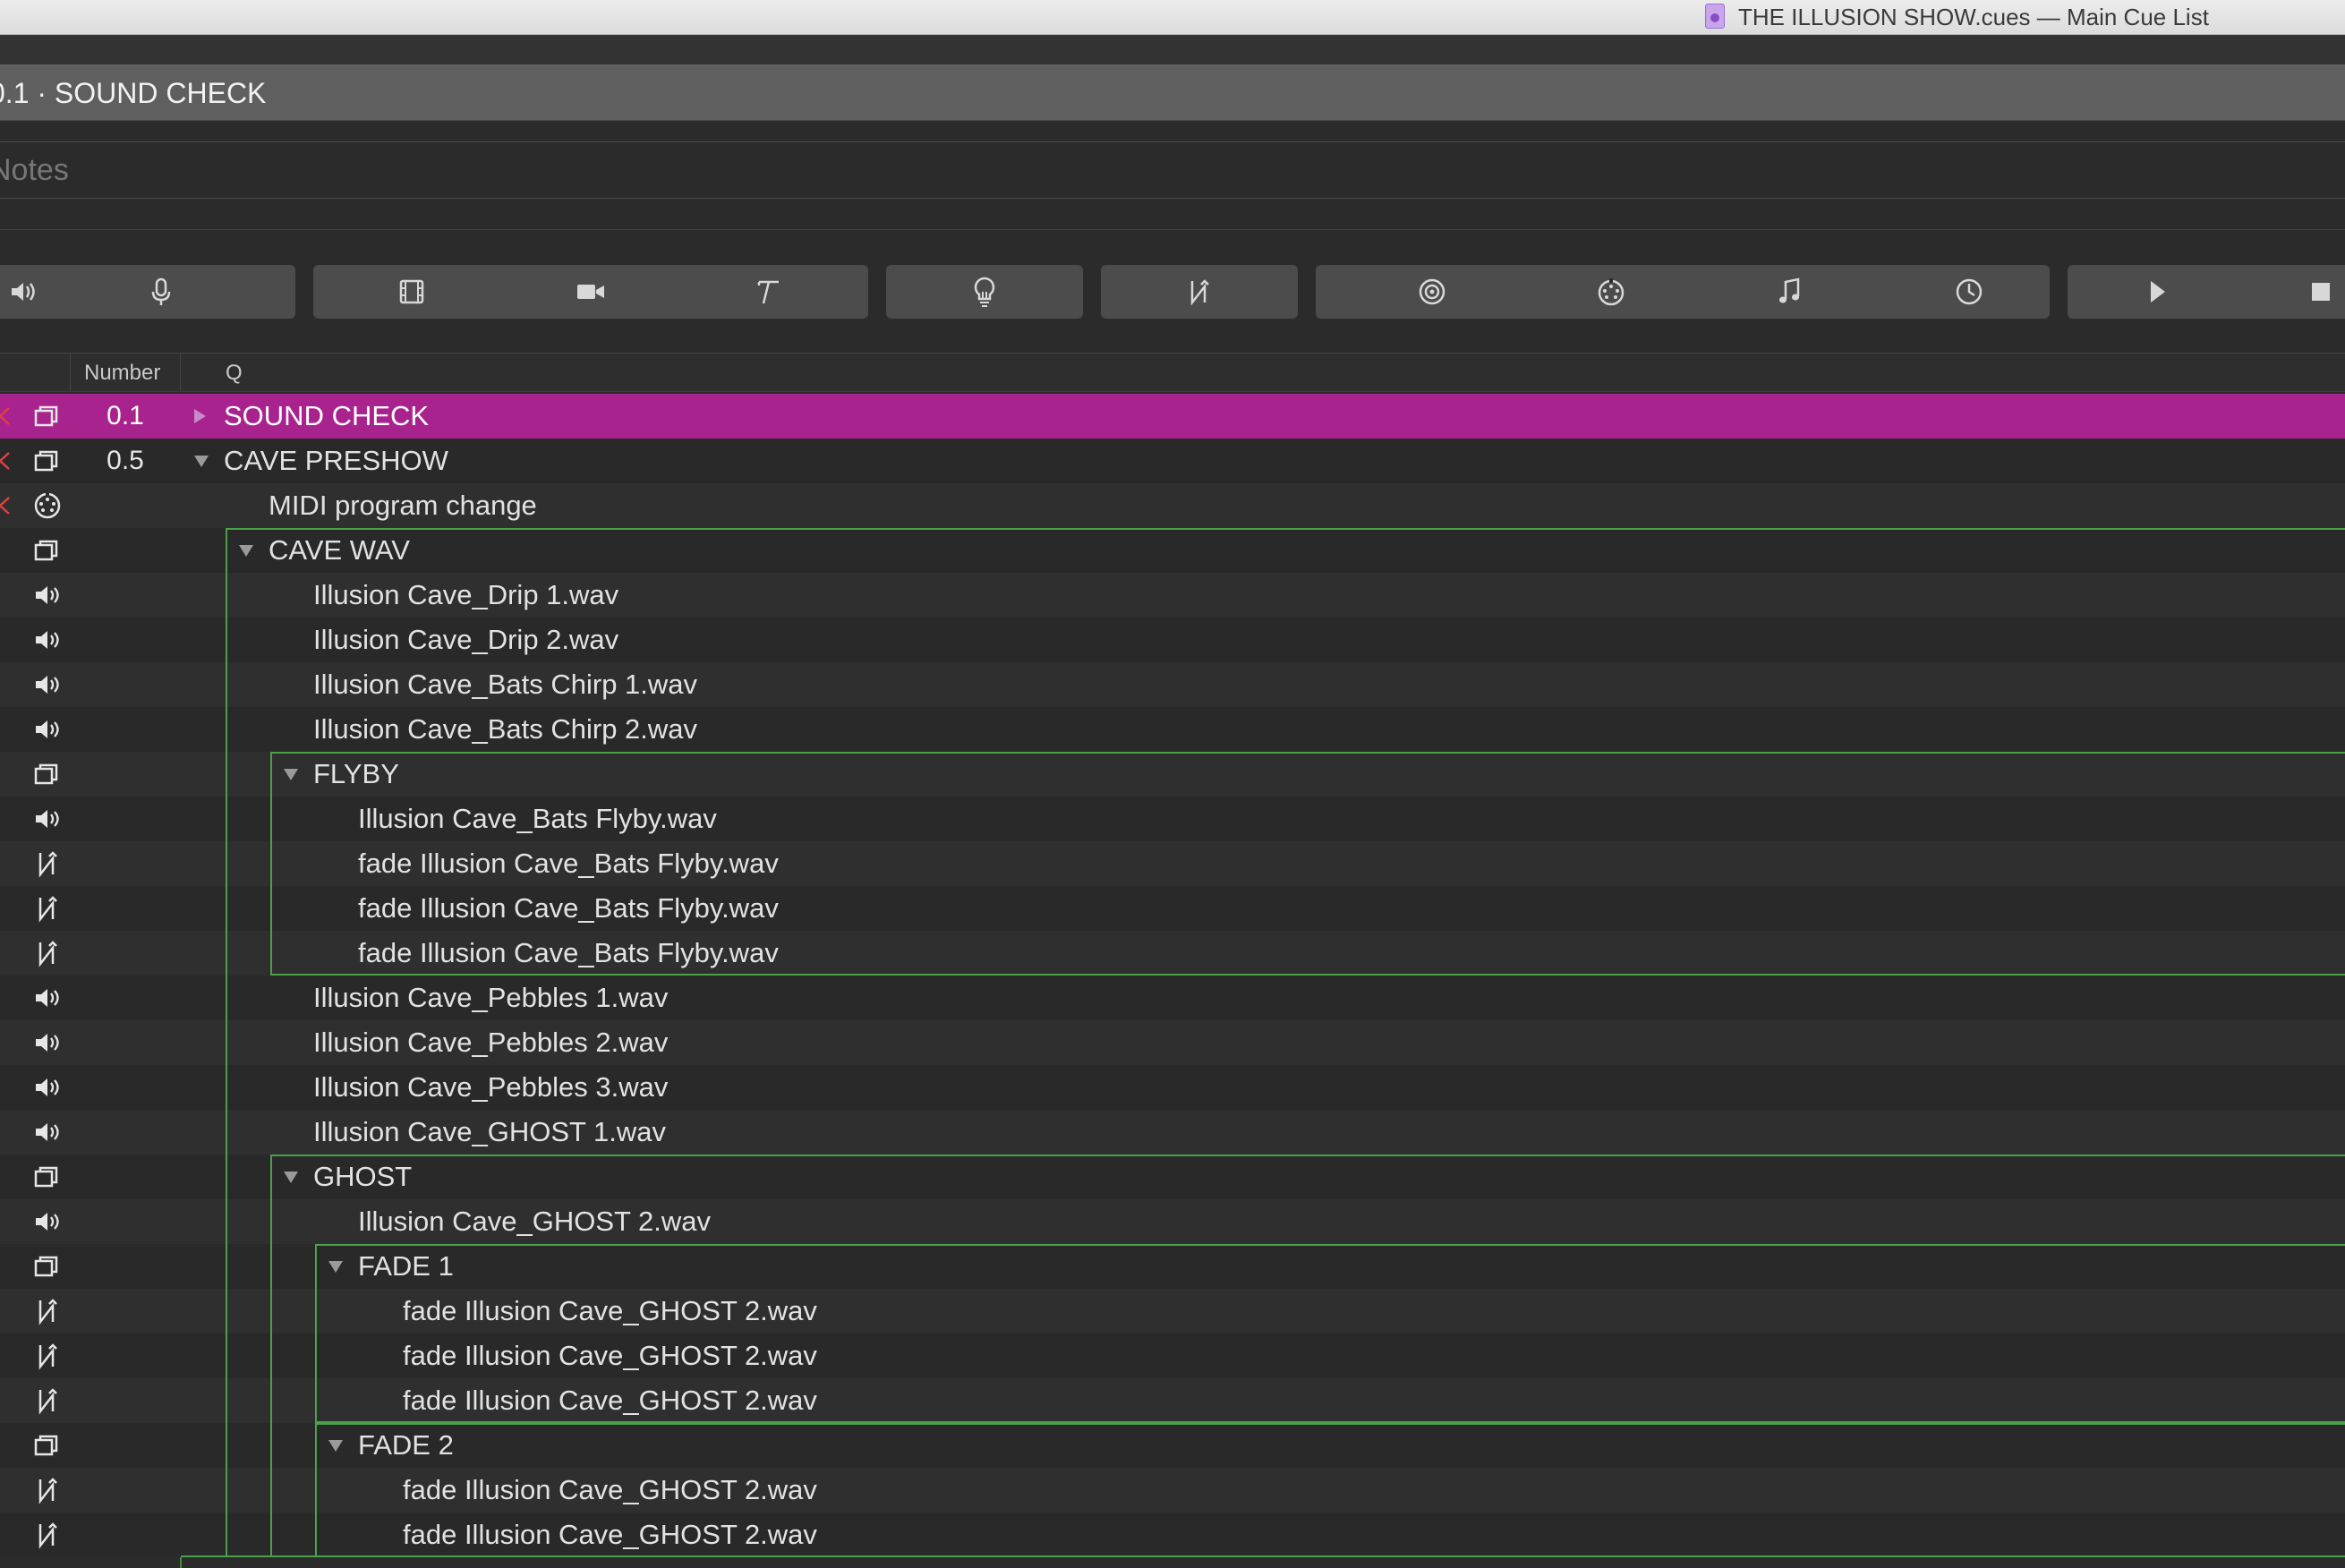 This screenshot has height=1568, width=2345. What do you see at coordinates (1172, 998) in the screenshot?
I see `cue-row: Illusion Cave_Pebbles 1.wav` at bounding box center [1172, 998].